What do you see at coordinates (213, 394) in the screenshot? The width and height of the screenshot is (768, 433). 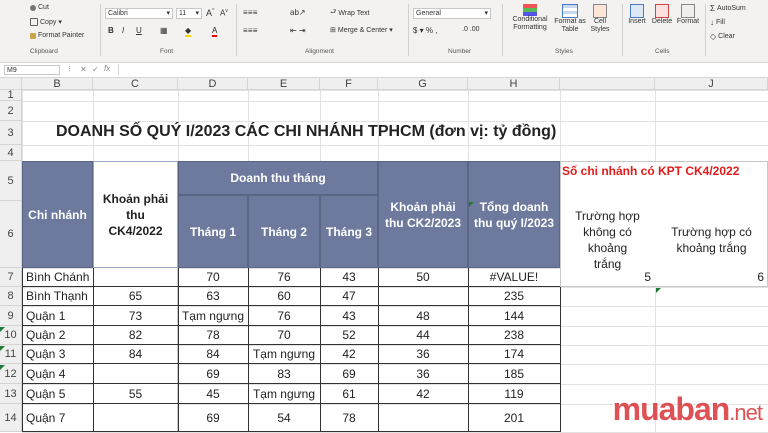 I see `month1-cell: 45` at bounding box center [213, 394].